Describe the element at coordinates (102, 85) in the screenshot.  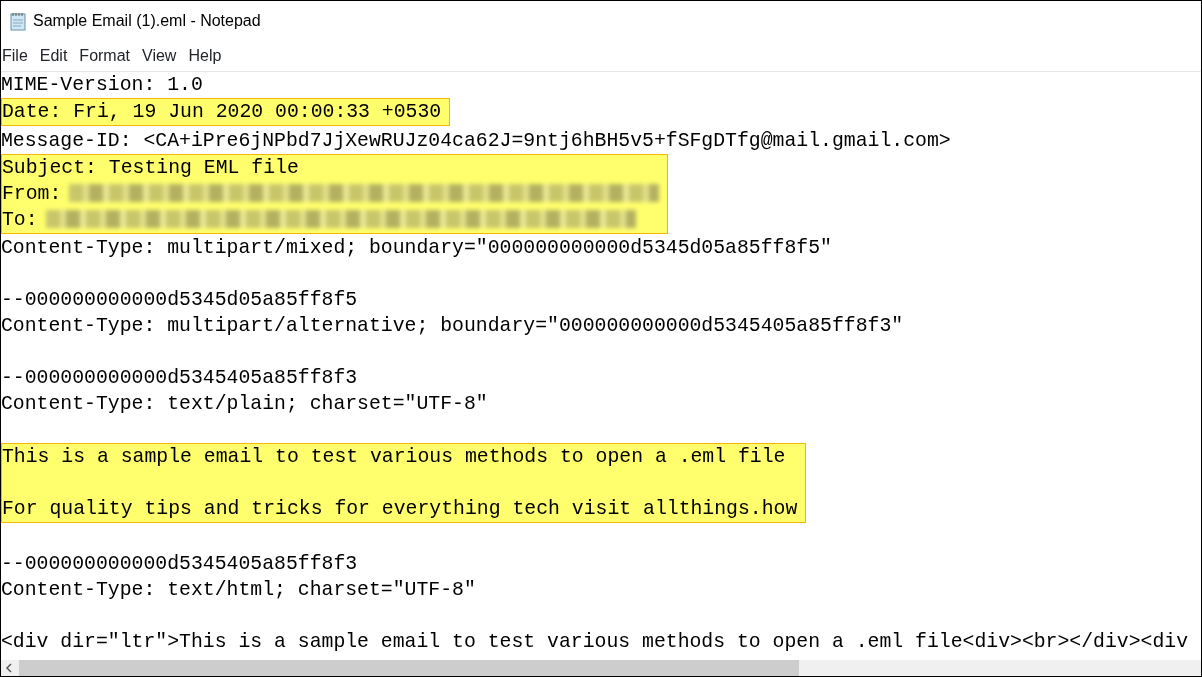
I see `text-line: MIME-Version: 1.0` at that location.